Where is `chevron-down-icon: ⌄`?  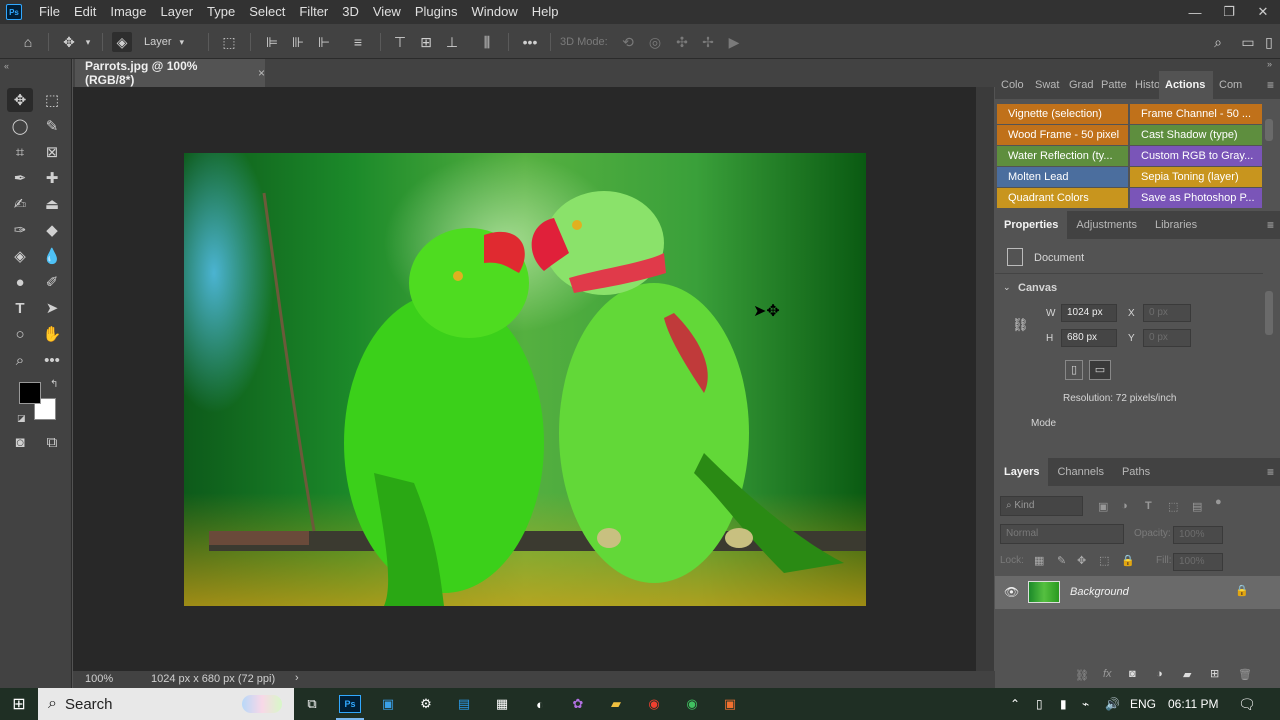 chevron-down-icon: ⌄ is located at coordinates (1007, 287).